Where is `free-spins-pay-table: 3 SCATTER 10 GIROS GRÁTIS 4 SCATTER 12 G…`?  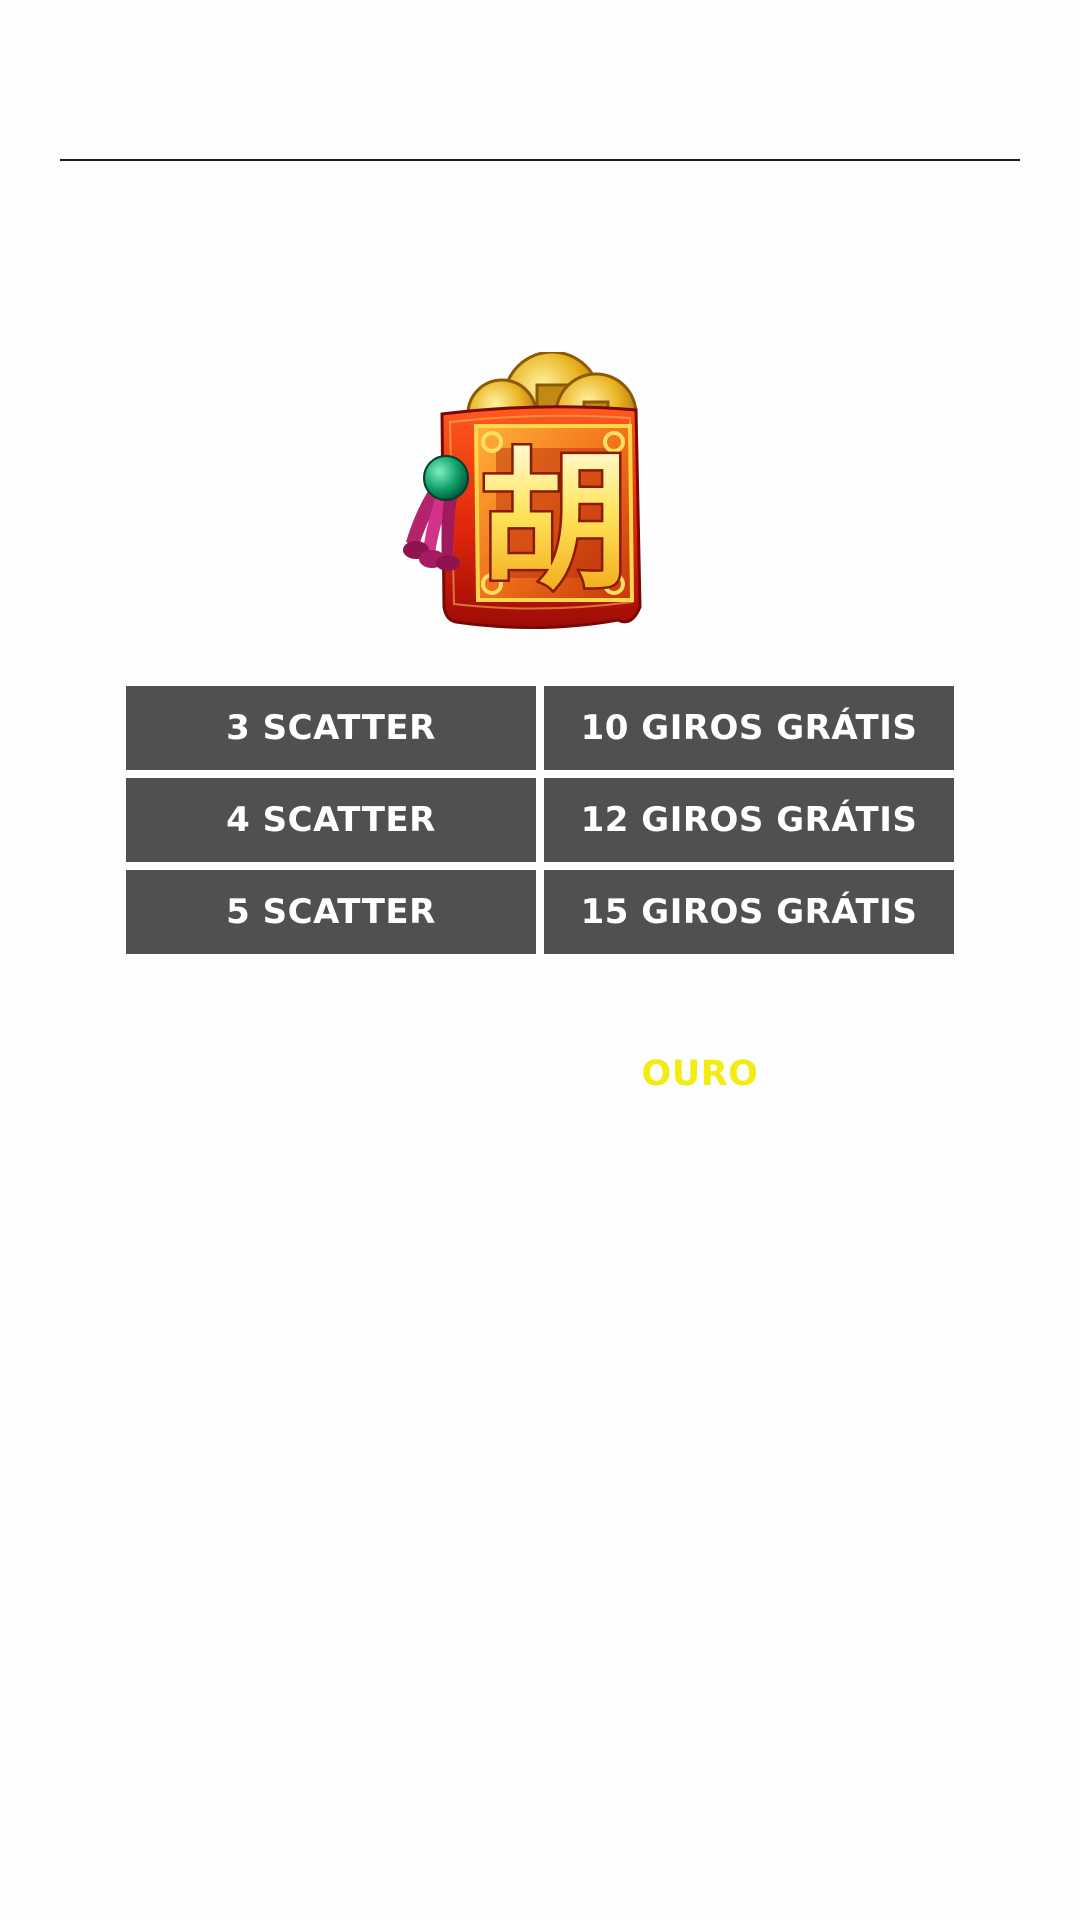
free-spins-pay-table: 3 SCATTER 10 GIROS GRÁTIS 4 SCATTER 12 G… is located at coordinates (540, 820).